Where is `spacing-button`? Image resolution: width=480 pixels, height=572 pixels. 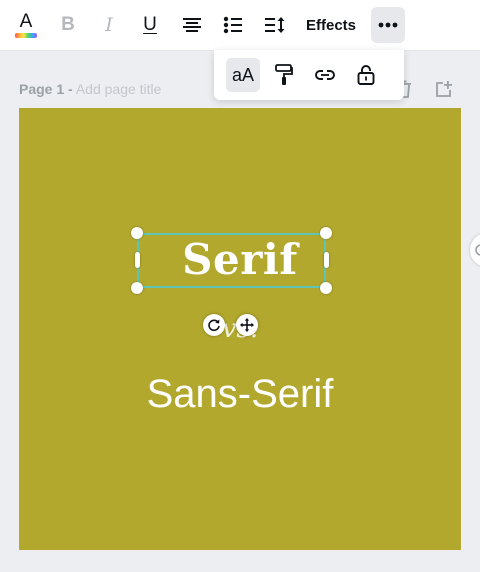
spacing-button is located at coordinates (275, 25).